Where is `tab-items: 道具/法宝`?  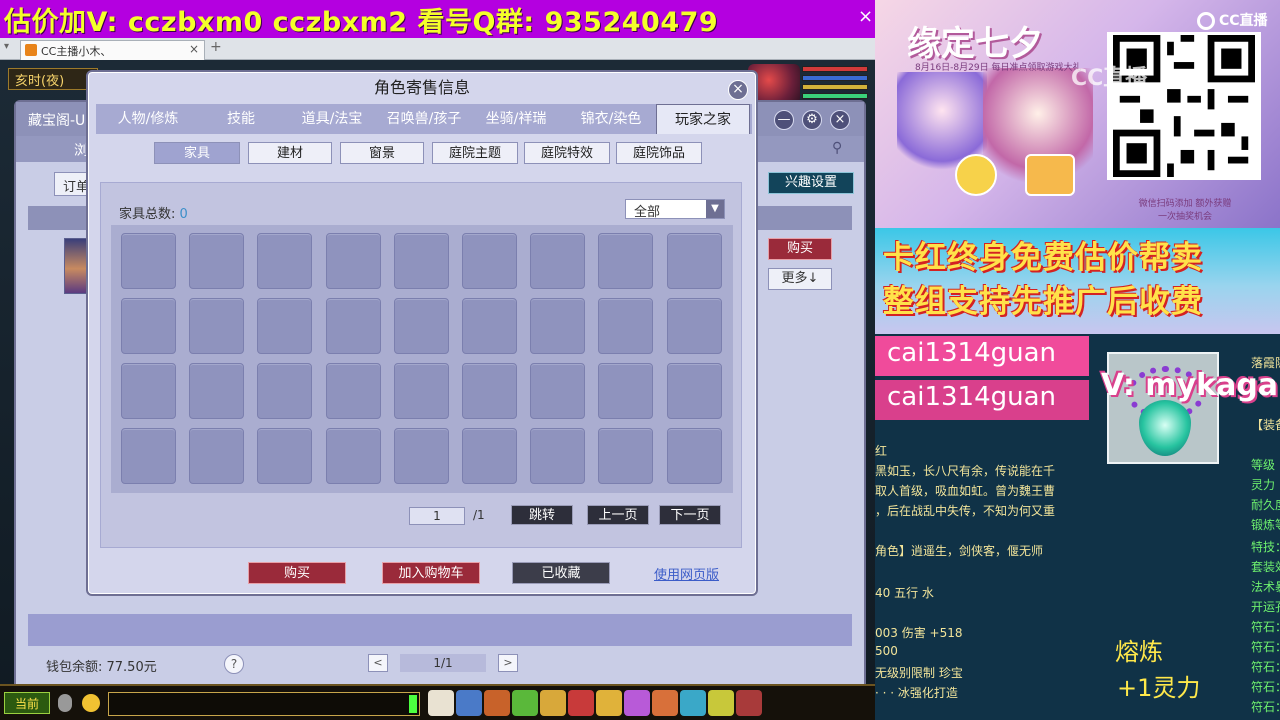 tab-items: 道具/法宝 is located at coordinates (332, 119).